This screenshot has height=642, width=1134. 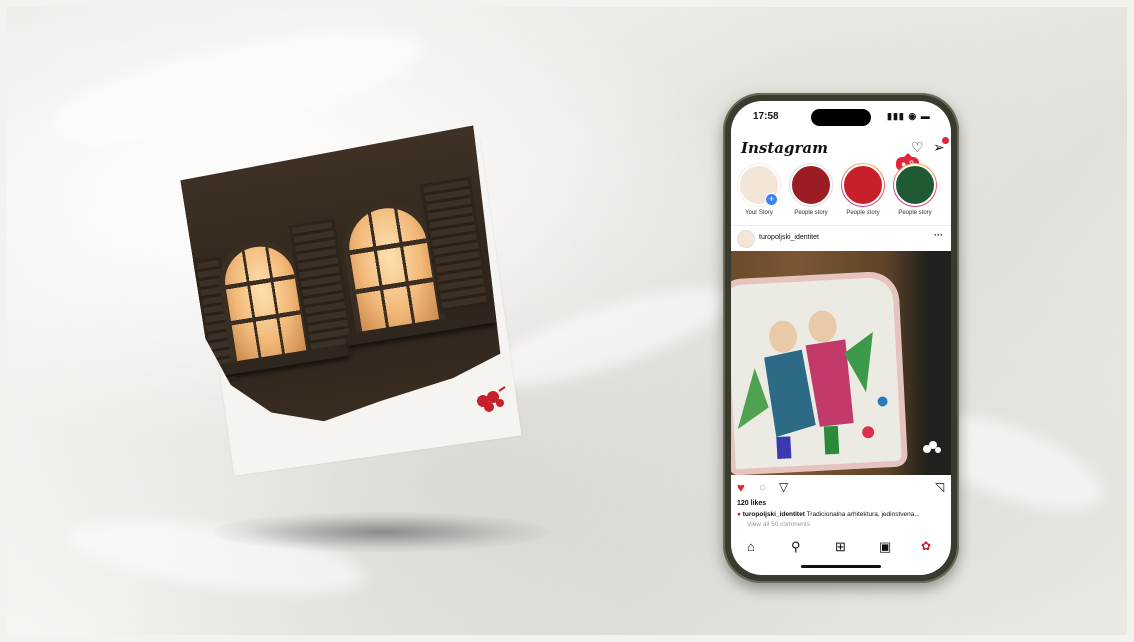 I want to click on more-options-icon: ···, so click(x=938, y=235).